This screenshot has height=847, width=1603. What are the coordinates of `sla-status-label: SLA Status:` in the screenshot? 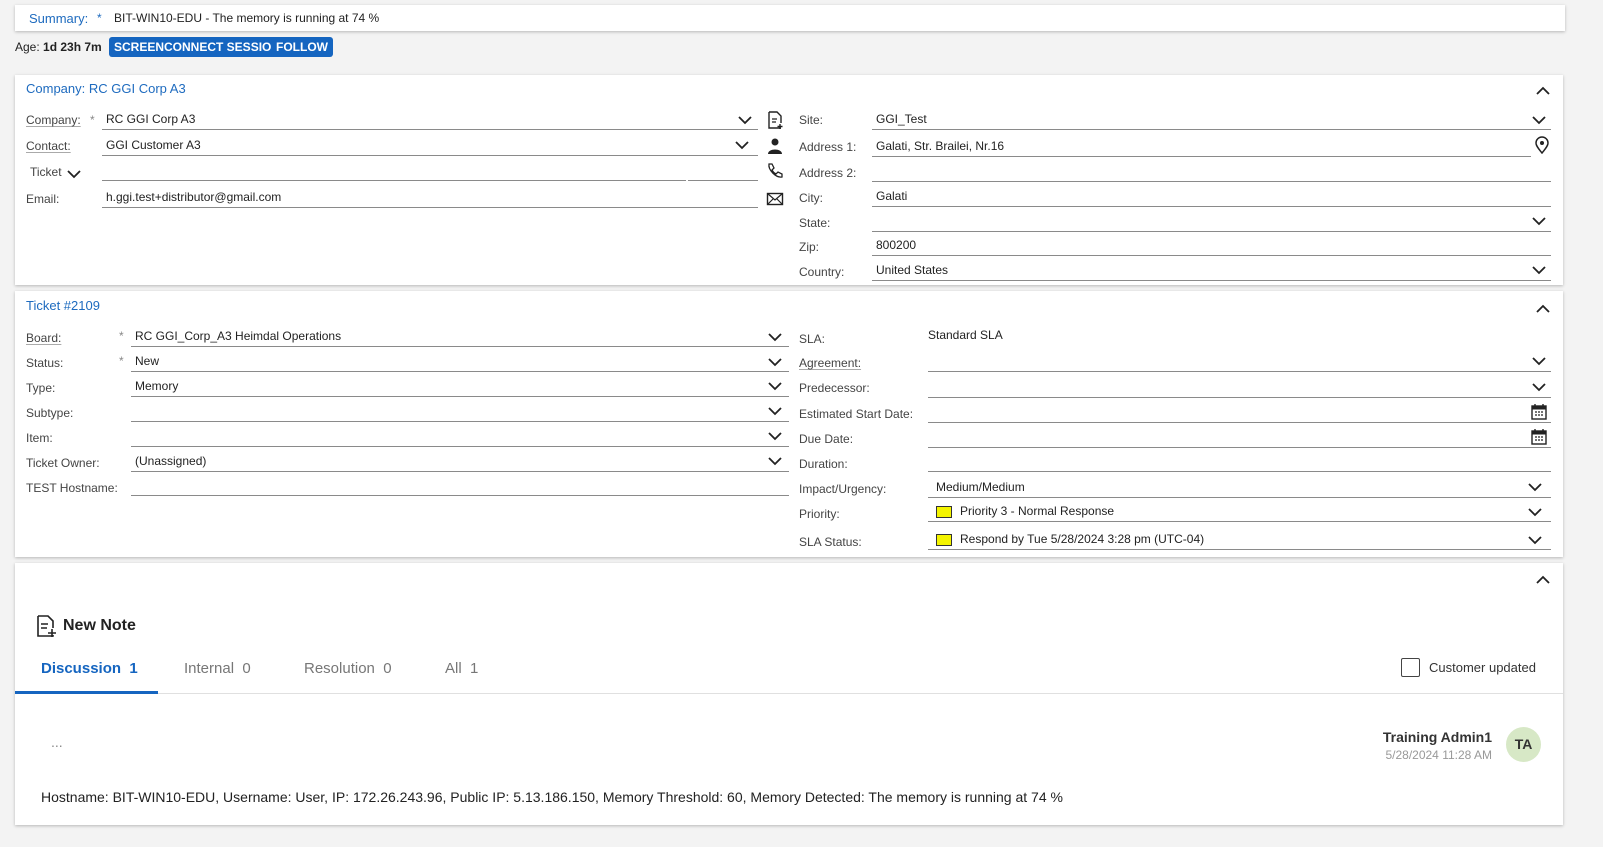 It's located at (830, 542).